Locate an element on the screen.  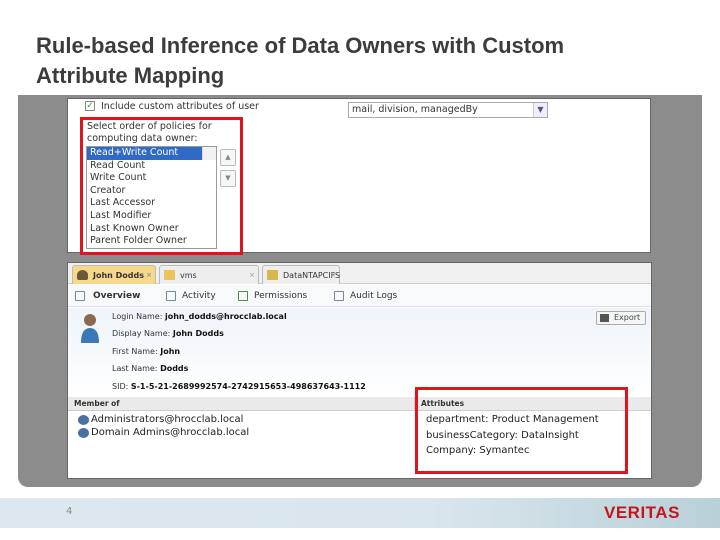
view-toolbar: Overview Activity Permissions Audit Logs is located at coordinates (359, 296).